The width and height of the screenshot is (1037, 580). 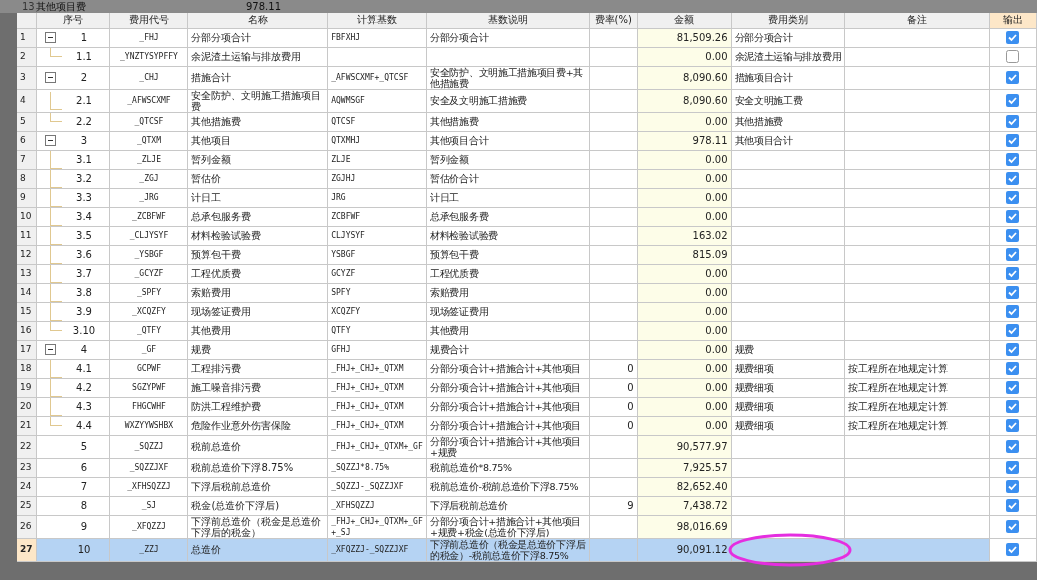 What do you see at coordinates (508, 178) in the screenshot?
I see `base-description: 暂估价合计` at bounding box center [508, 178].